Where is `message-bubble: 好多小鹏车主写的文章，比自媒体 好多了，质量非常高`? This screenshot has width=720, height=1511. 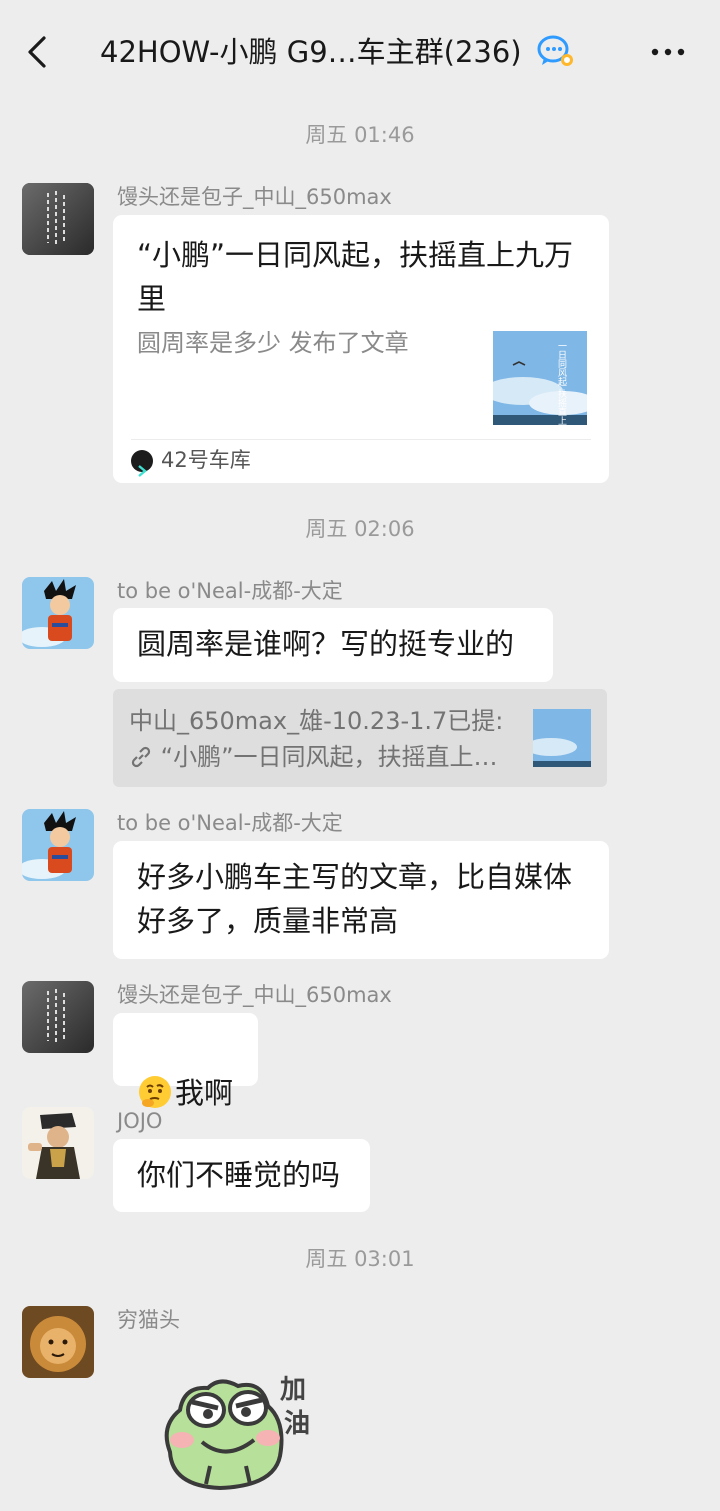
message-bubble: 好多小鹏车主写的文章，比自媒体 好多了，质量非常高 is located at coordinates (361, 900).